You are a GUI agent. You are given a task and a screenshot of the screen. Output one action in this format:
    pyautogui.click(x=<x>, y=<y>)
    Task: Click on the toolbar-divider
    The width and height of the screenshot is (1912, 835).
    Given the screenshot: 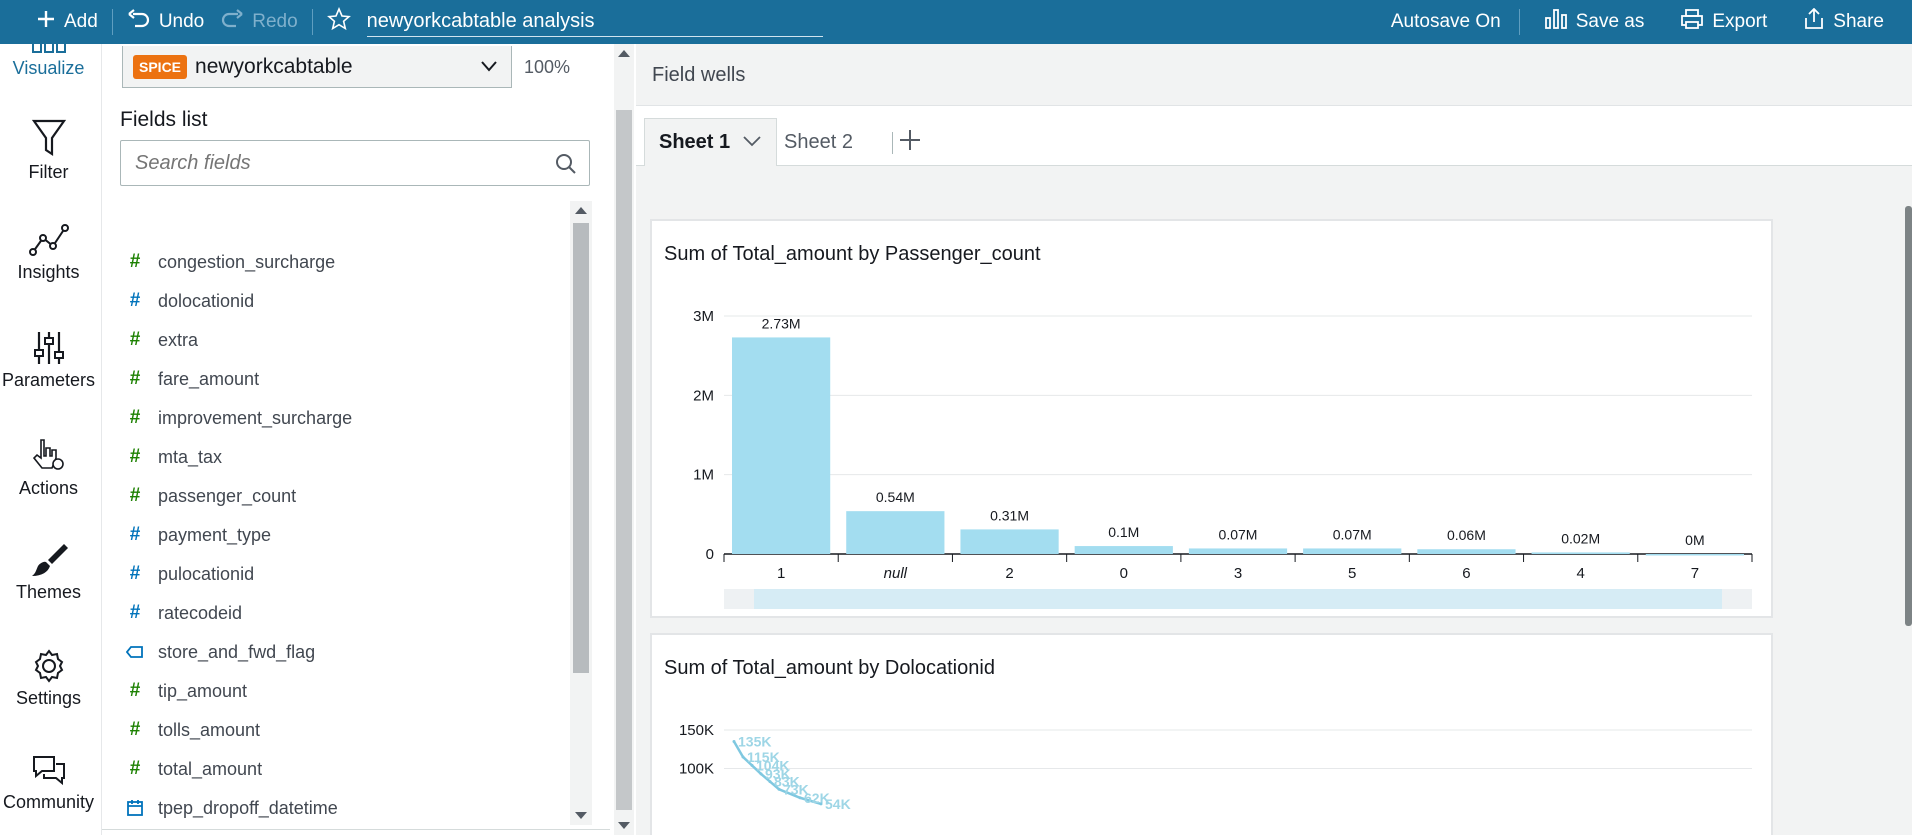 What is the action you would take?
    pyautogui.click(x=112, y=22)
    